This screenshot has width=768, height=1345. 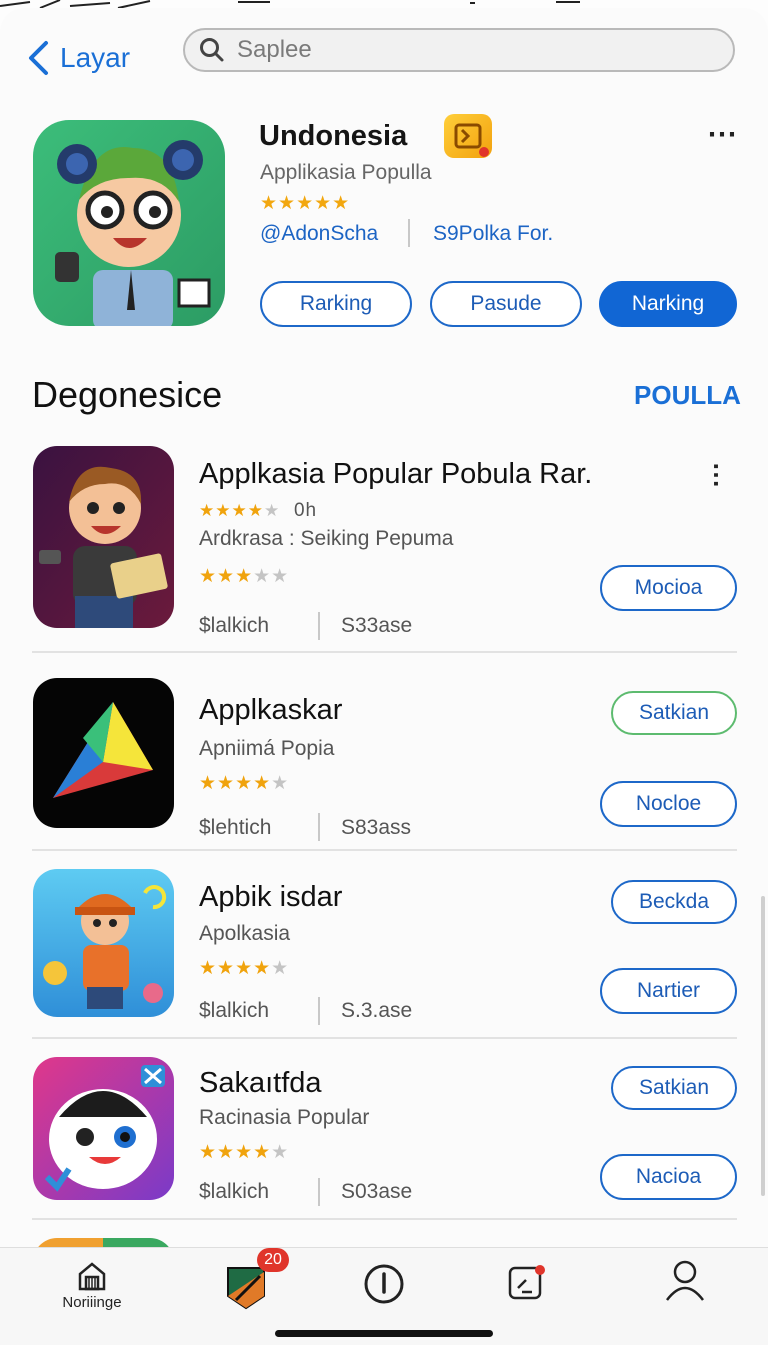 What do you see at coordinates (246, 1288) in the screenshot?
I see `shield-app-icon` at bounding box center [246, 1288].